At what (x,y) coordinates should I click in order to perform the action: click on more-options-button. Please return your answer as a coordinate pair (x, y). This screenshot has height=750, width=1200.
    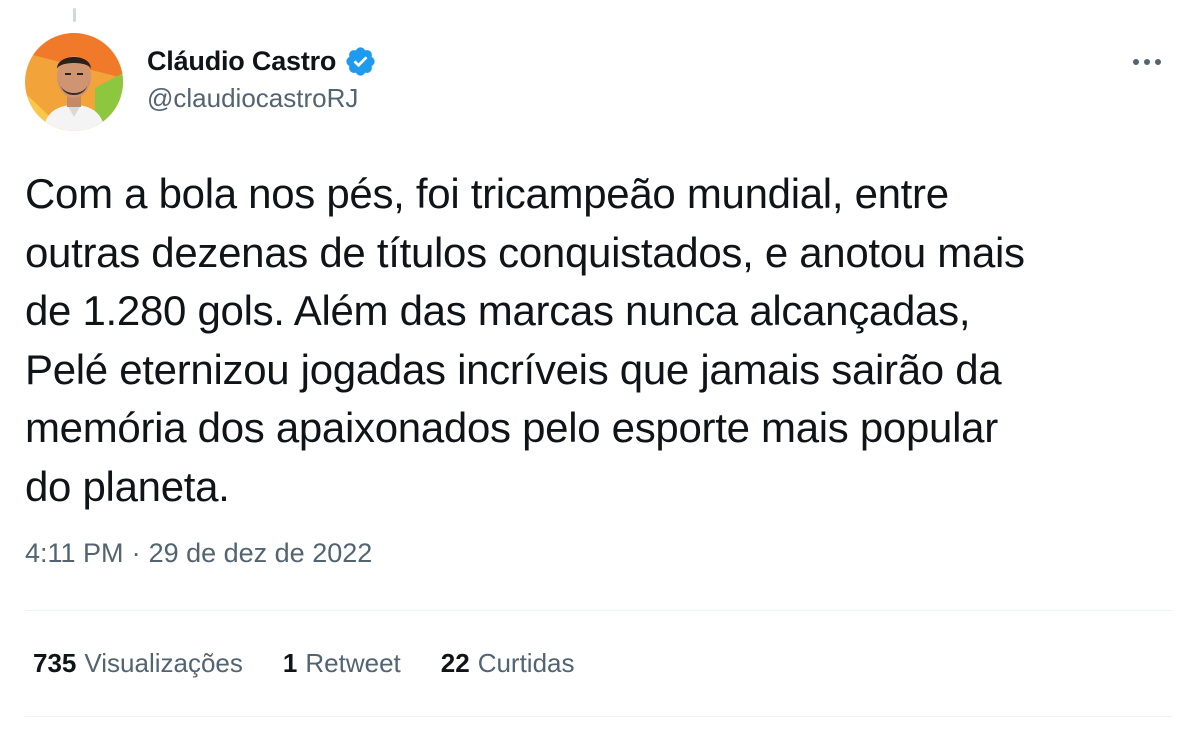
    Looking at the image, I should click on (1147, 62).